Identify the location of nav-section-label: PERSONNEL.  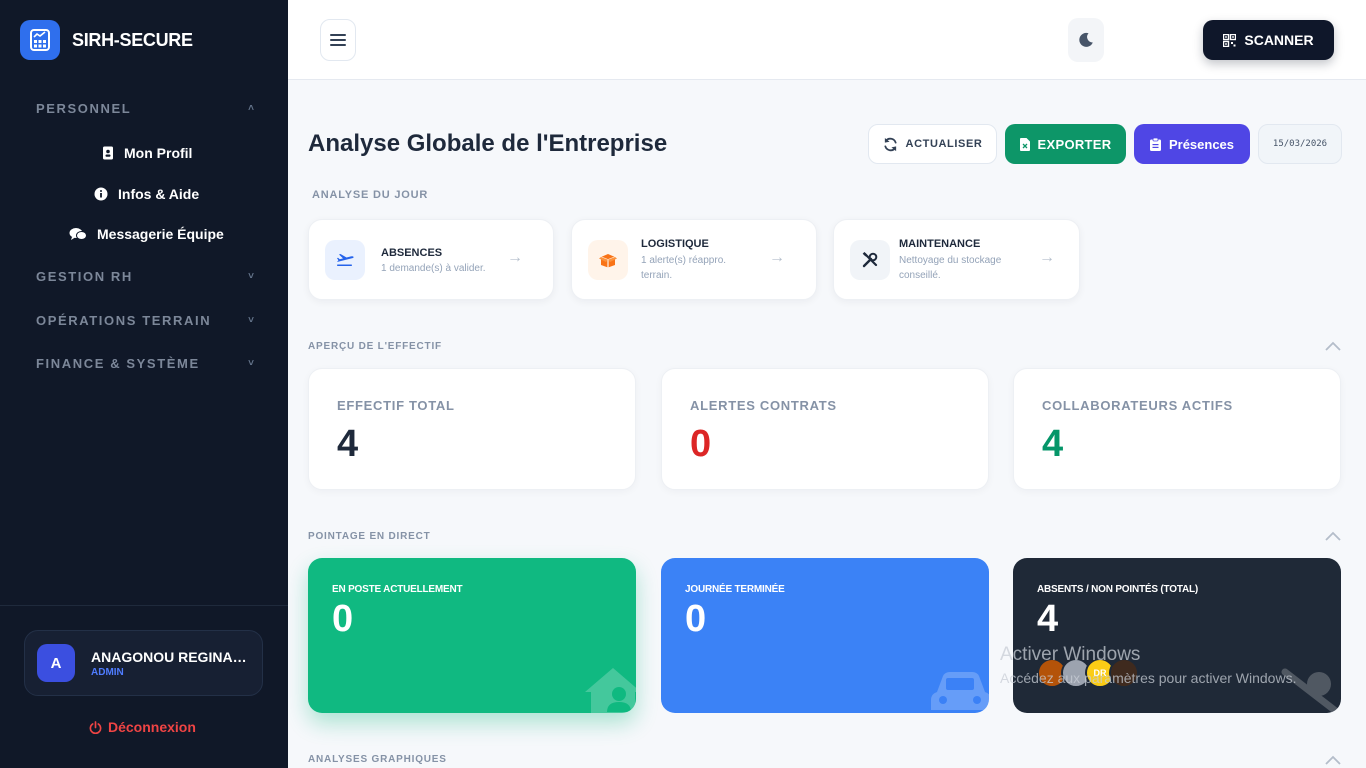
(84, 108).